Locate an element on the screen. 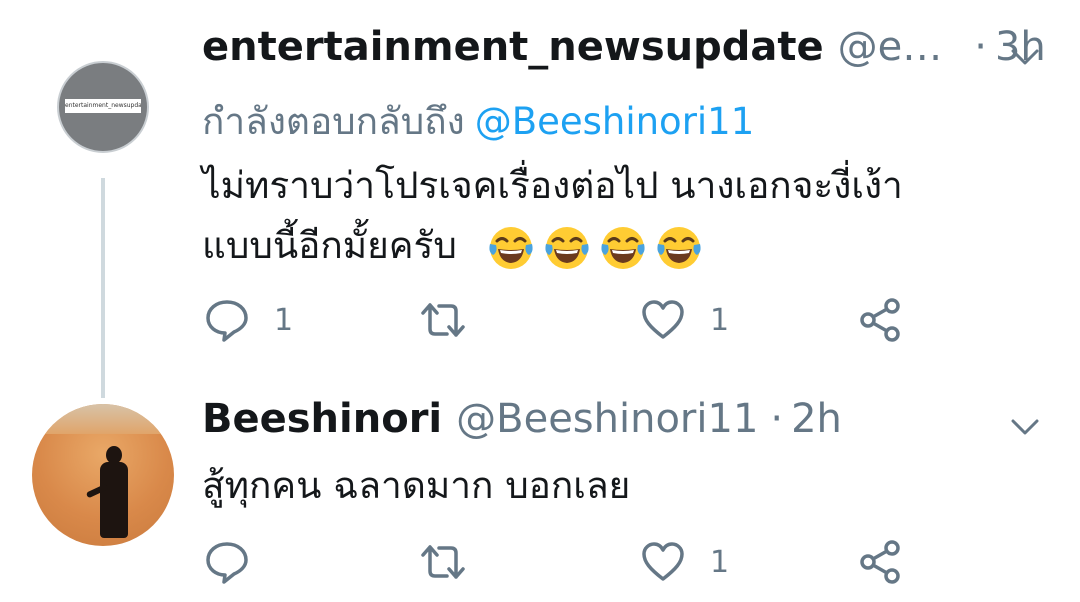 The image size is (1080, 602). tweet-text: สู้ทุกคน ฉลาดมาก บอกเลย is located at coordinates (416, 486).